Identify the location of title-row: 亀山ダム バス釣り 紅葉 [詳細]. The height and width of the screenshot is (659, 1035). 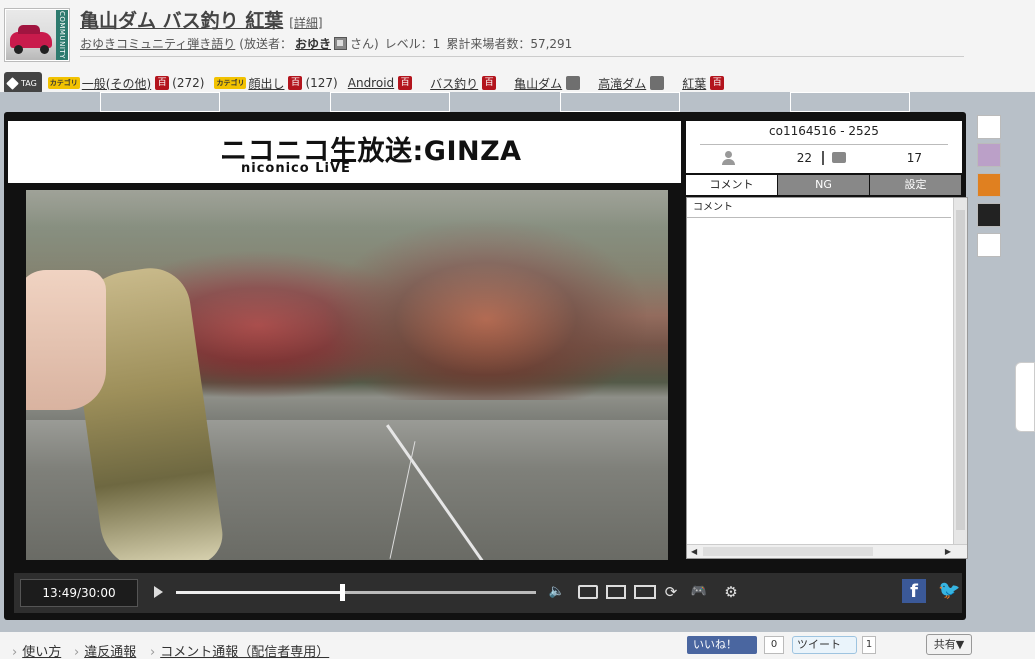
(201, 19).